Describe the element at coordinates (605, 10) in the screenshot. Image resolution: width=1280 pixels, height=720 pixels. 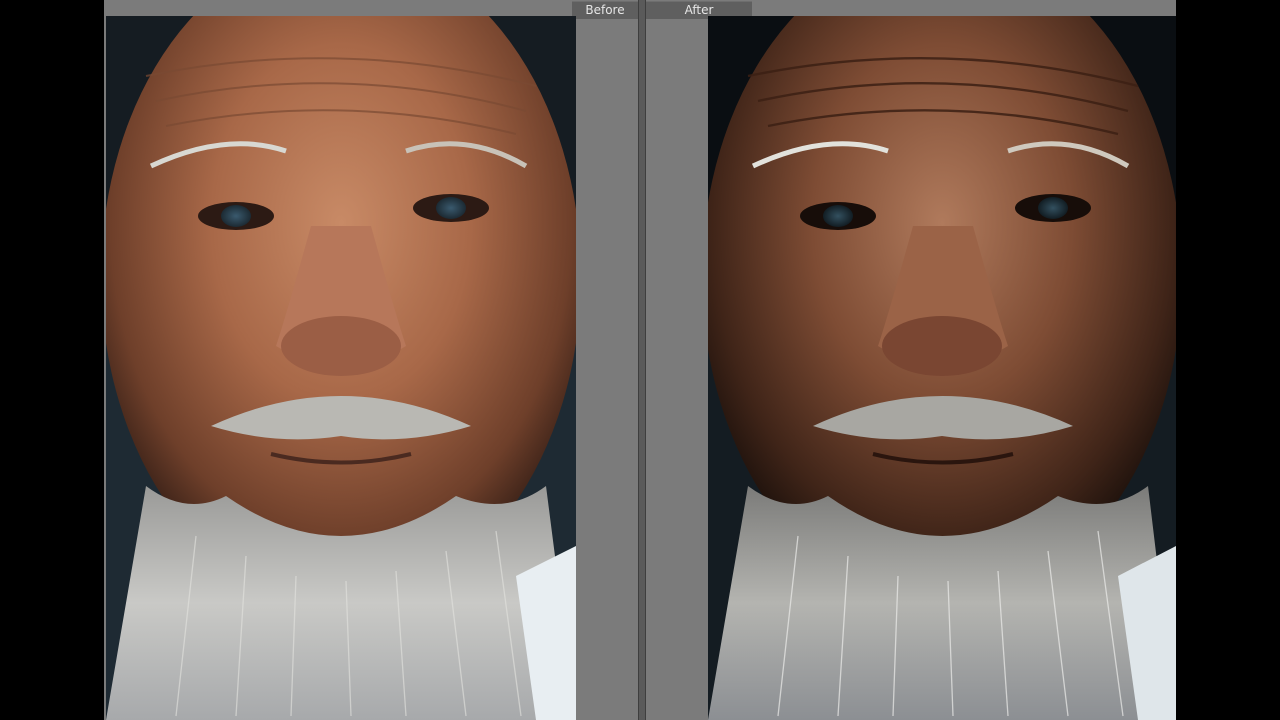
I see `before-label: Before` at that location.